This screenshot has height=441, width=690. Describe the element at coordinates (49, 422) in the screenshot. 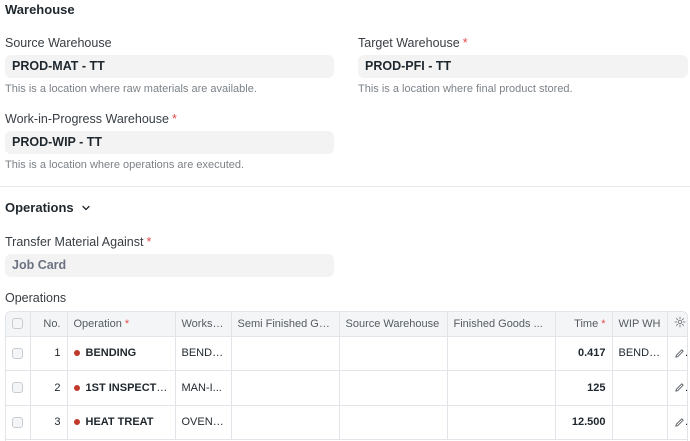

I see `row-number: 3` at that location.